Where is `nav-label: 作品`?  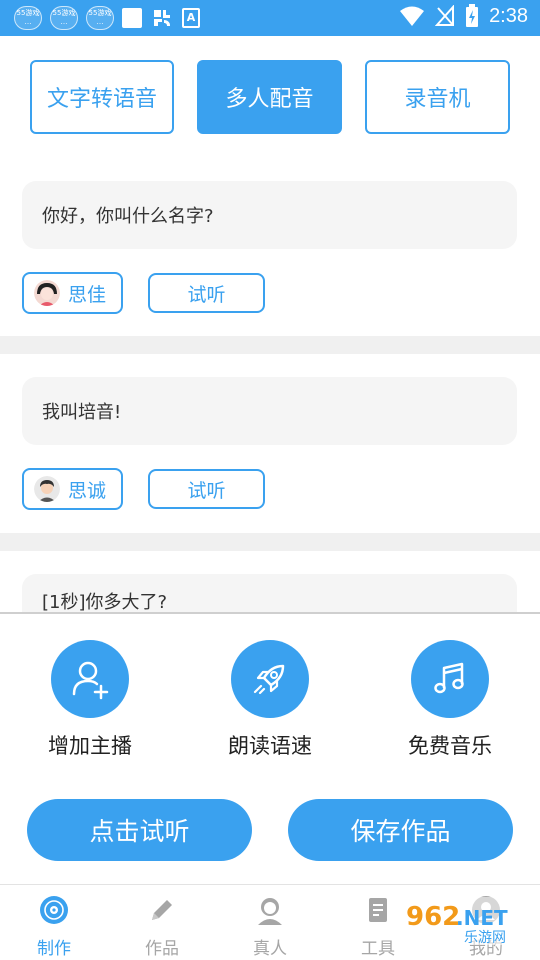 nav-label: 作品 is located at coordinates (162, 949).